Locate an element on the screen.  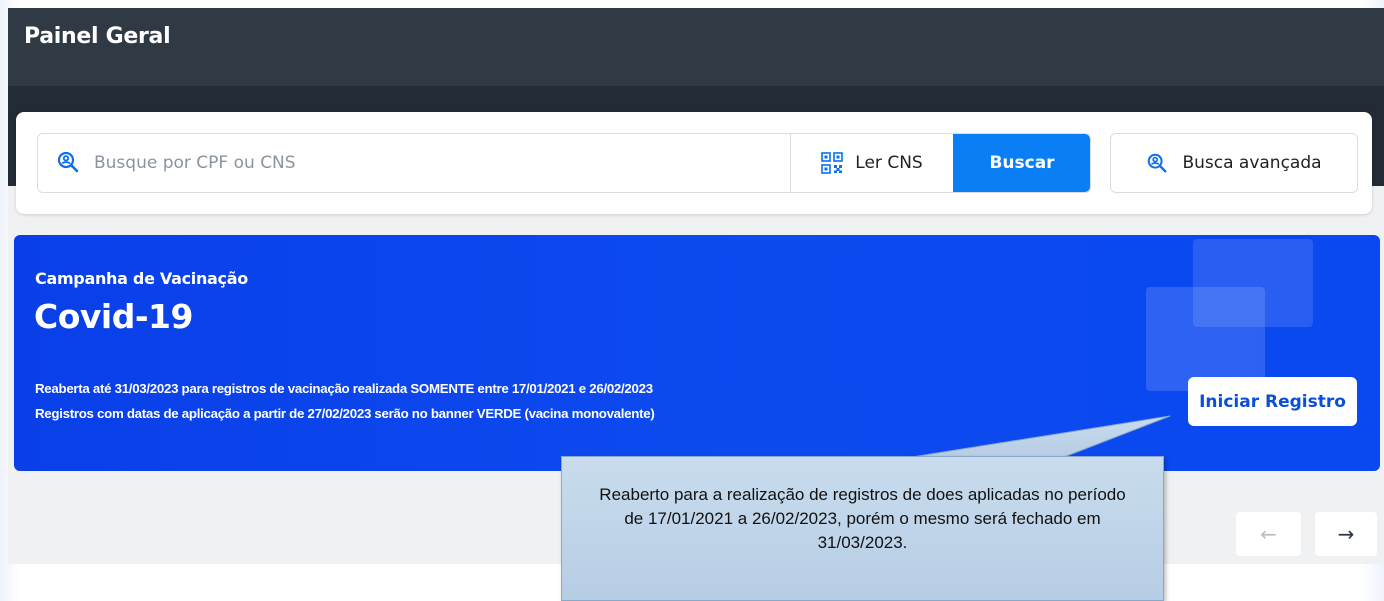
iniciar-registro-button: Iniciar Registro is located at coordinates (1272, 401).